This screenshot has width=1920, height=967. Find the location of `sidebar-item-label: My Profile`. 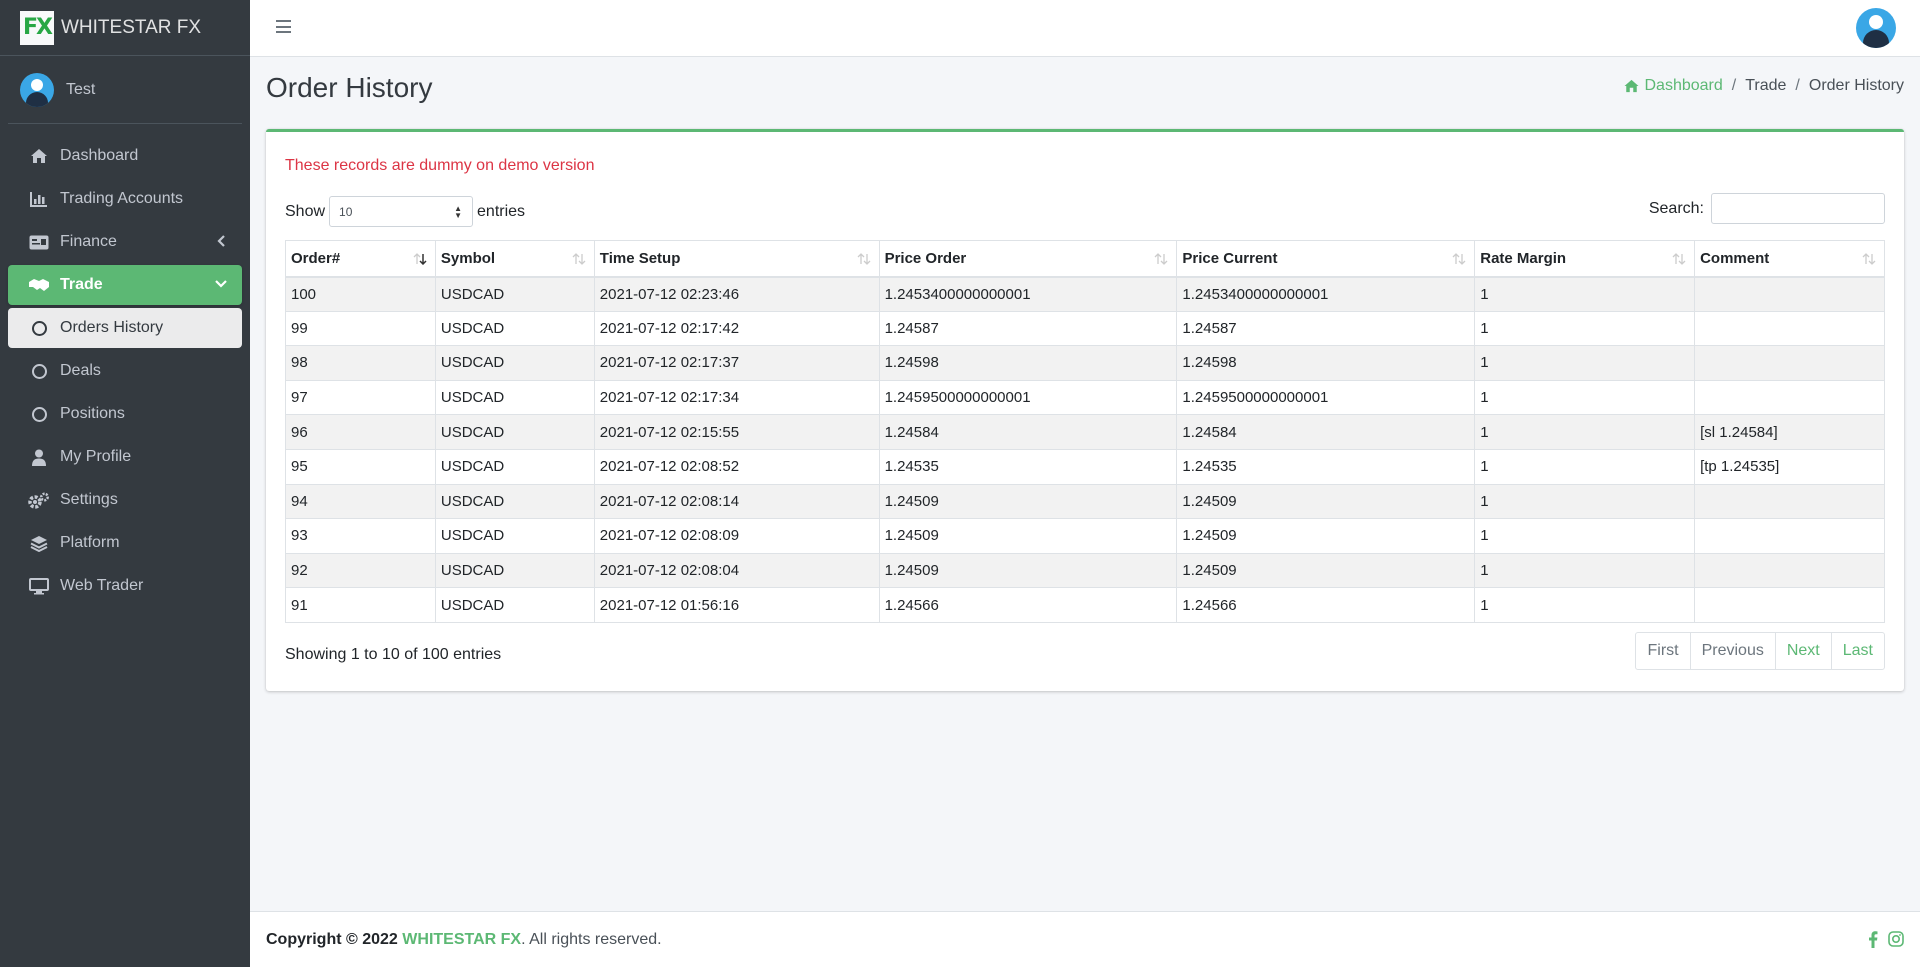

sidebar-item-label: My Profile is located at coordinates (96, 456).